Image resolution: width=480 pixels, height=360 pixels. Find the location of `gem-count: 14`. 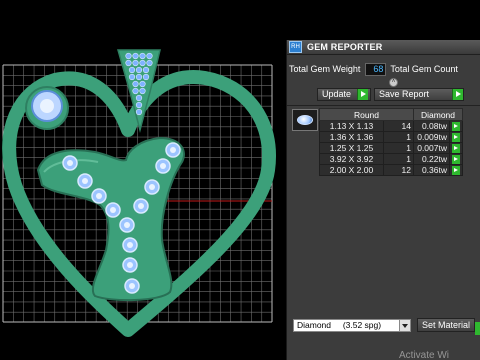

gem-count: 14 is located at coordinates (398, 126).